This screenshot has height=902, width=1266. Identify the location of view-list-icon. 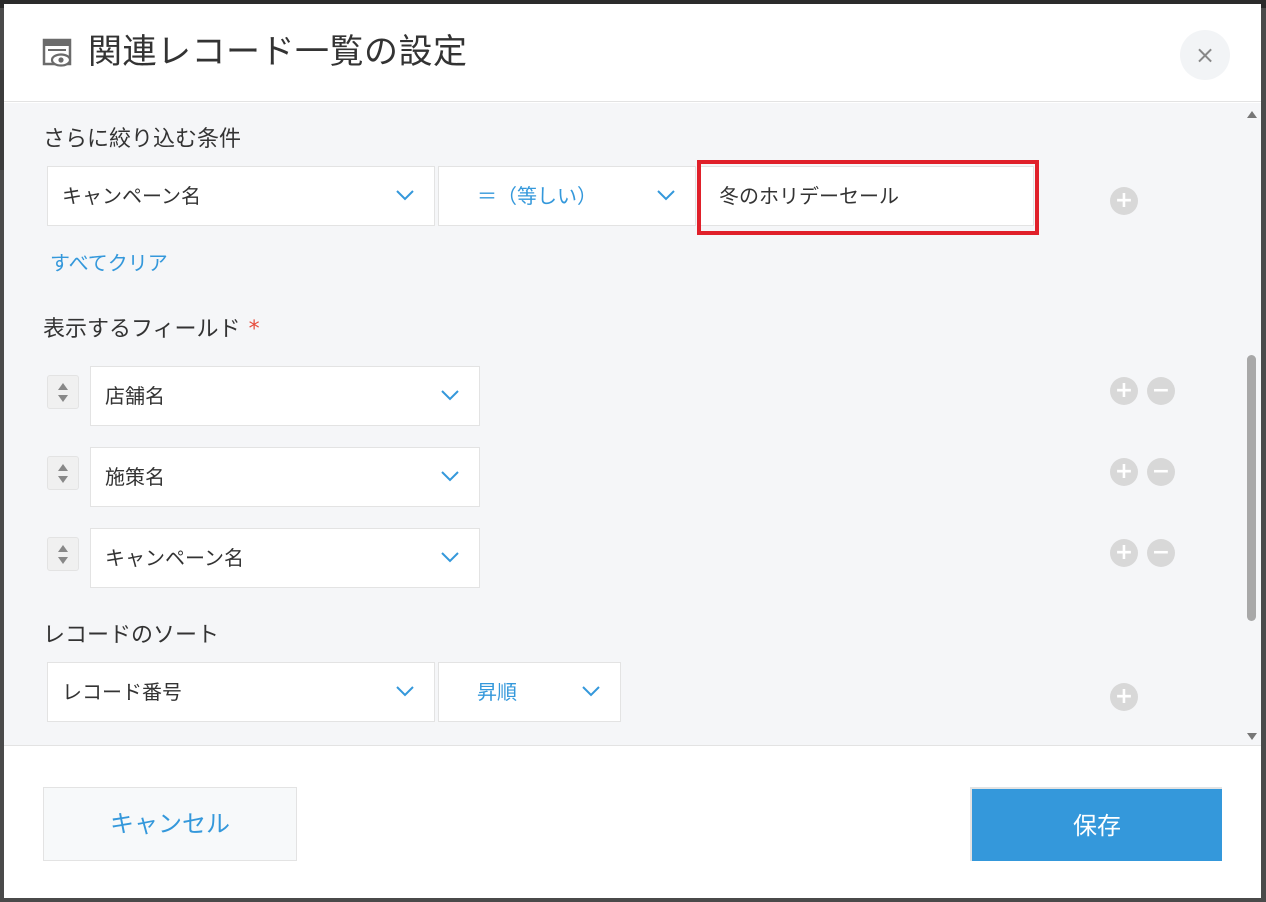
(57, 52).